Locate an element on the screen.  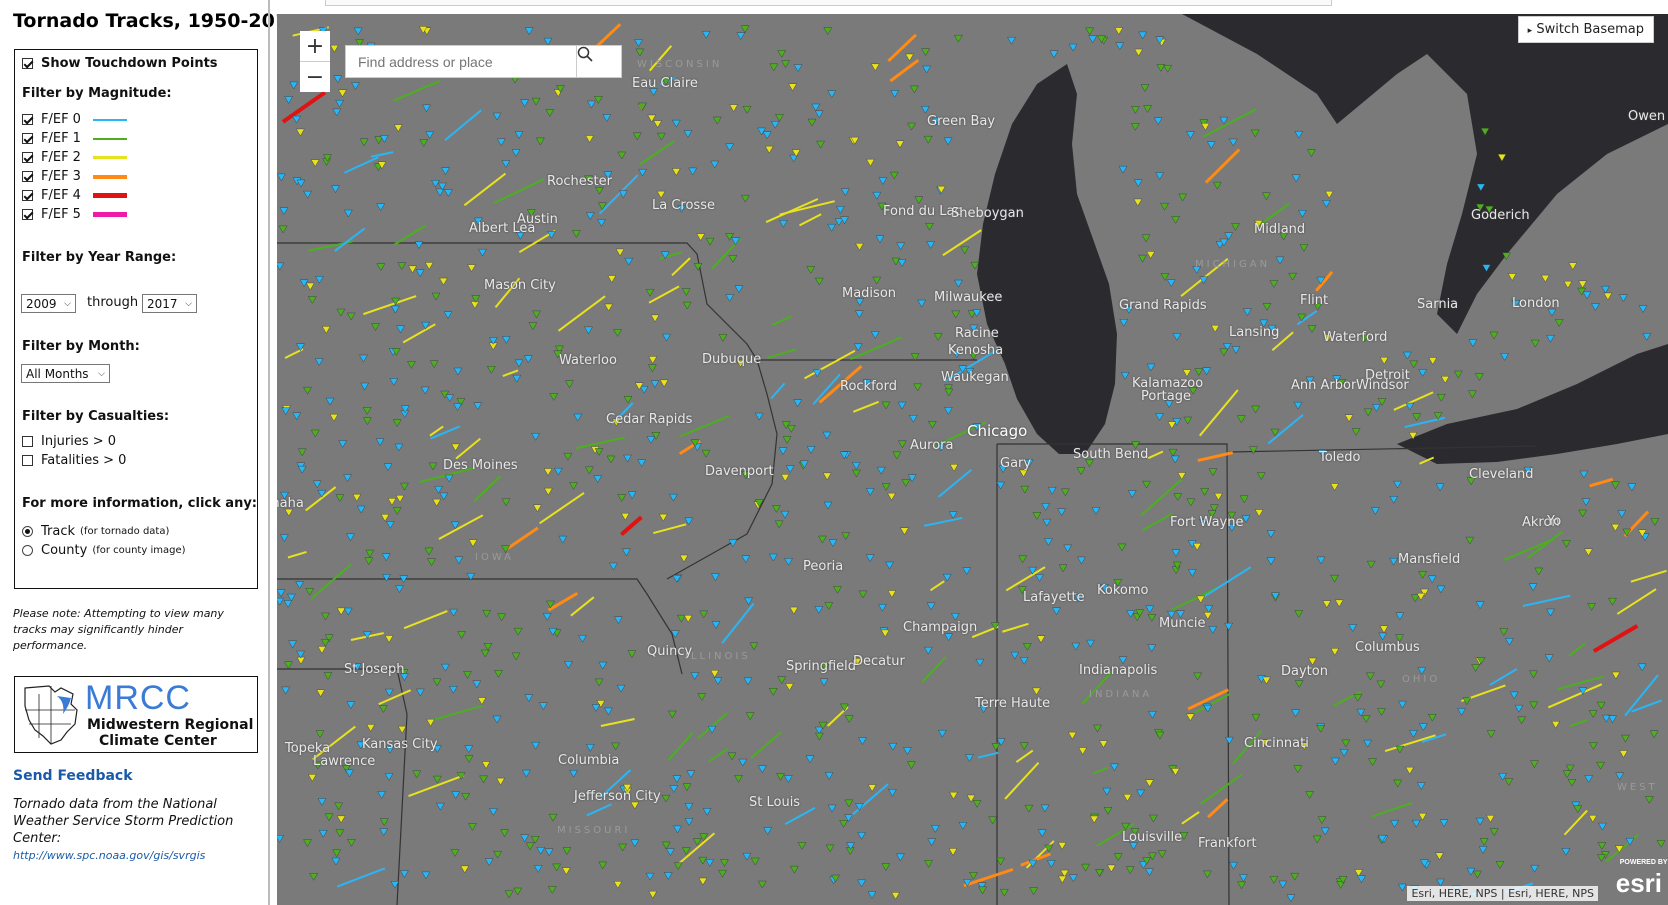
county-radio is located at coordinates (27, 550).